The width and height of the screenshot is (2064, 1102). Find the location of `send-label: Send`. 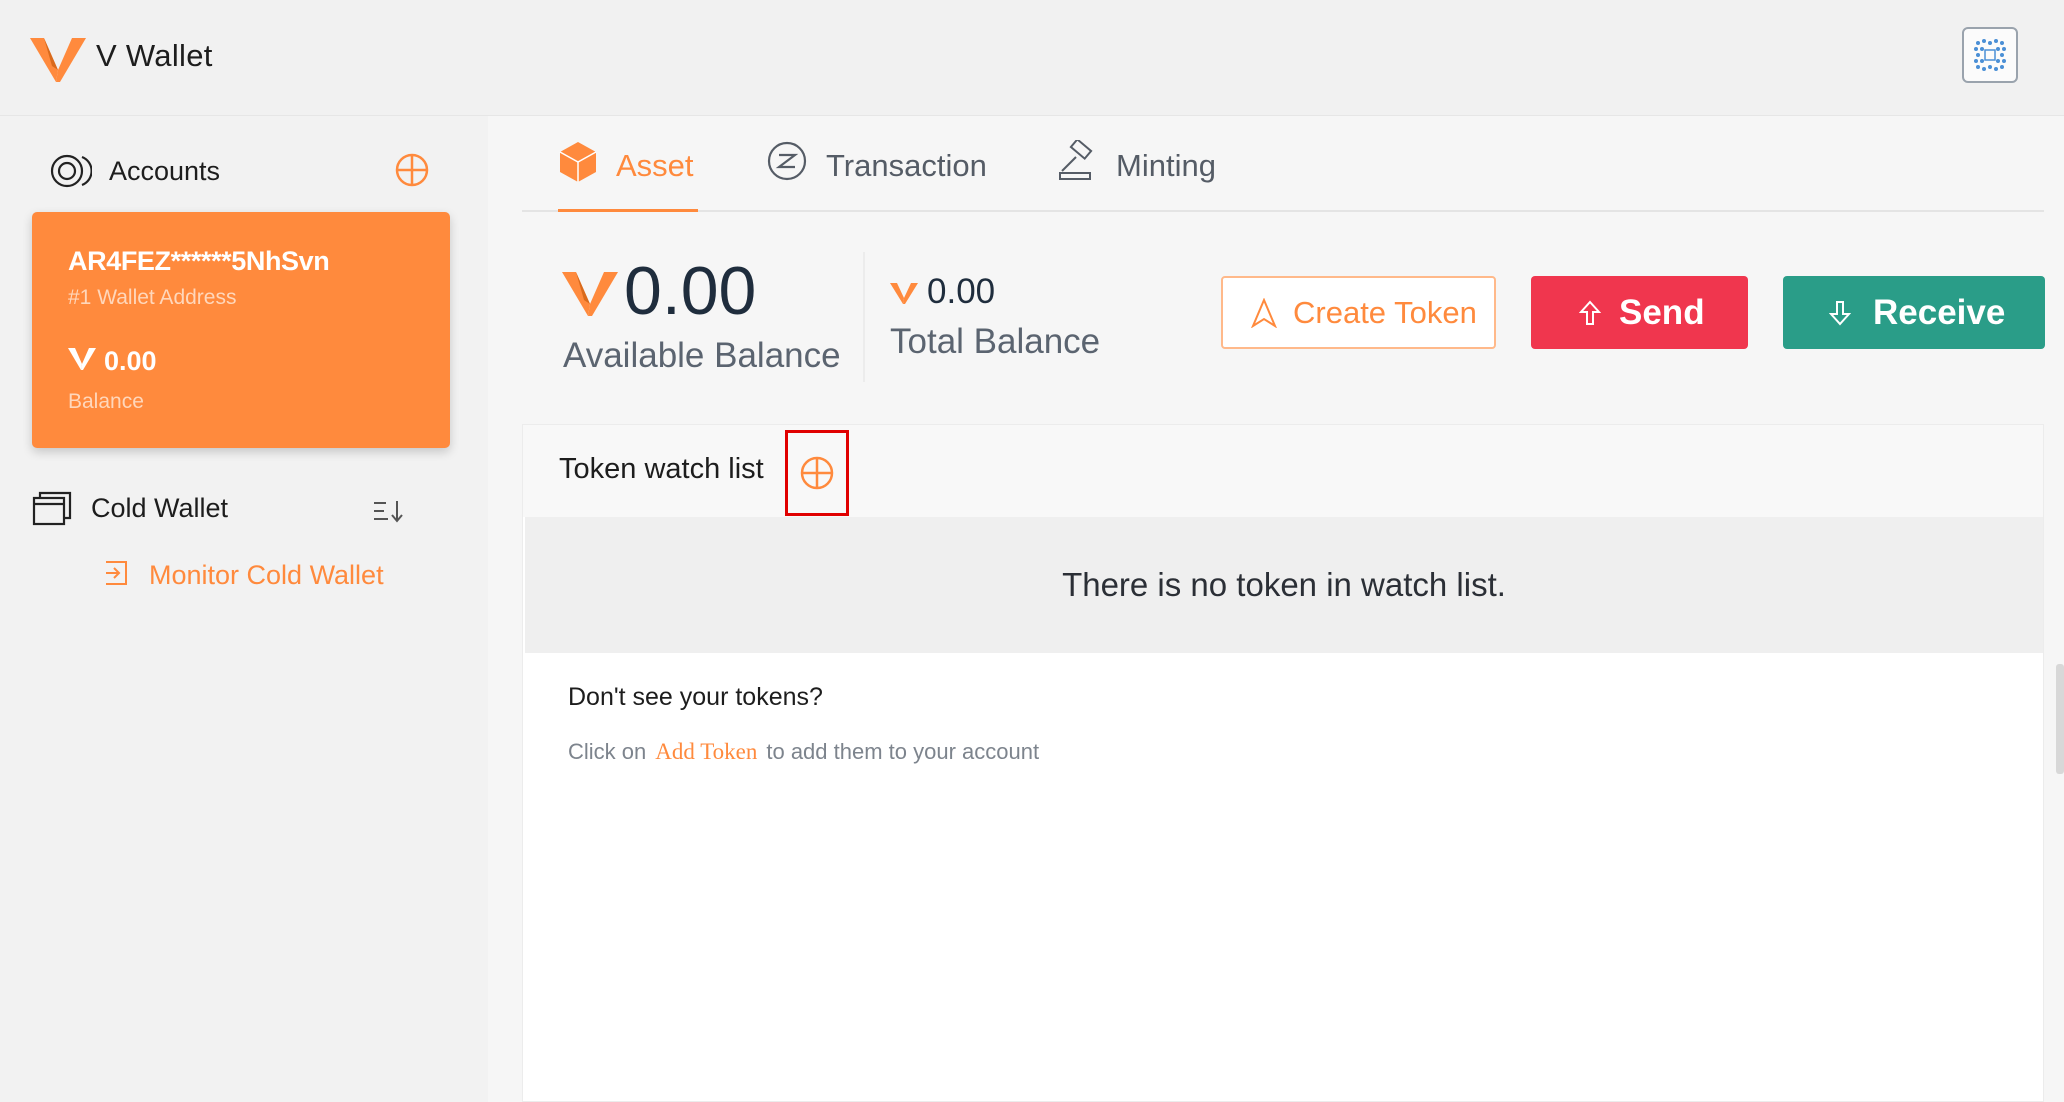

send-label: Send is located at coordinates (1662, 312).